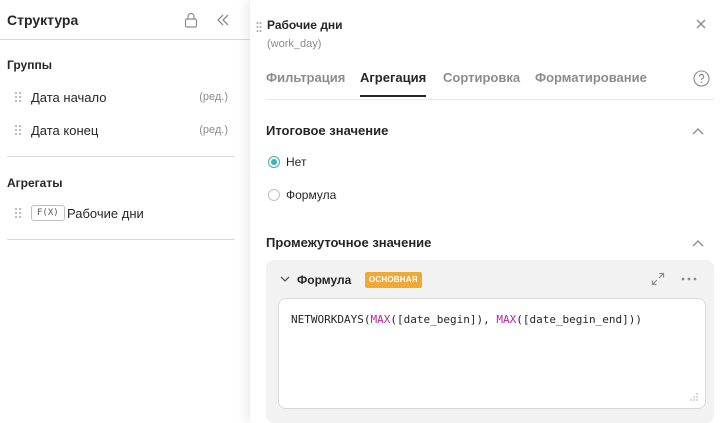  I want to click on formula-title: Формула, so click(324, 280).